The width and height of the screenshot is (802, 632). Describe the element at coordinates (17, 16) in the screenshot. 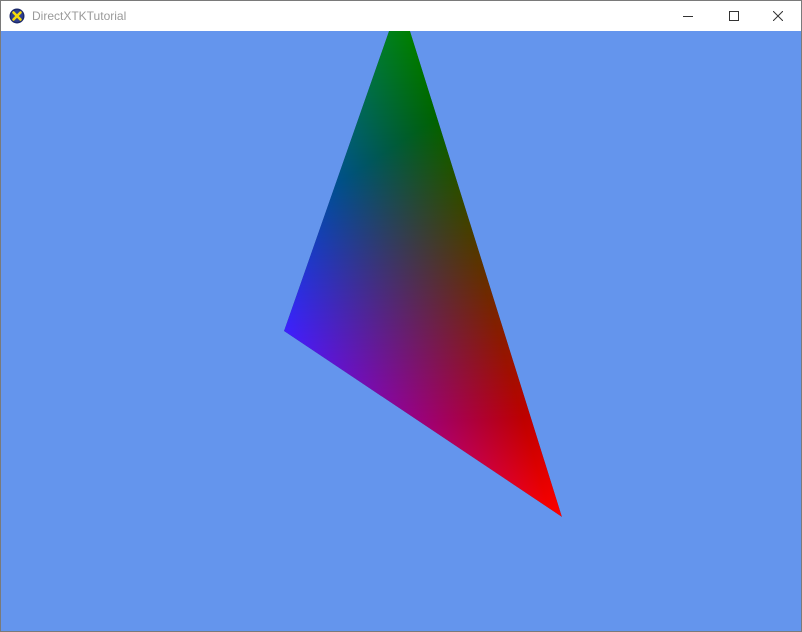

I see `directx-x-icon` at that location.